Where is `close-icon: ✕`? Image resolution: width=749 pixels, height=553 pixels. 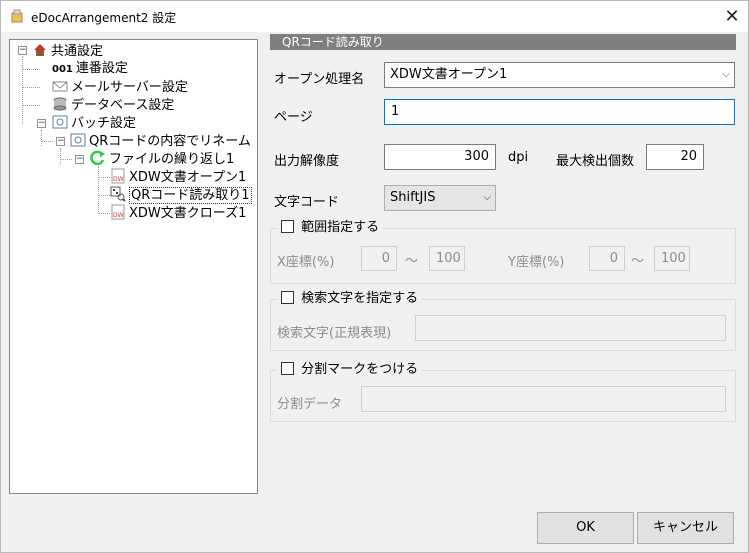 close-icon: ✕ is located at coordinates (732, 16).